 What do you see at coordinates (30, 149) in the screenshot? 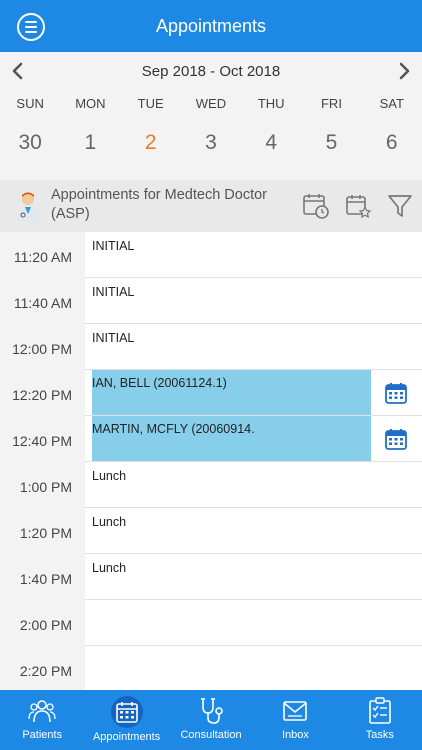
I see `date-cell: 30` at bounding box center [30, 149].